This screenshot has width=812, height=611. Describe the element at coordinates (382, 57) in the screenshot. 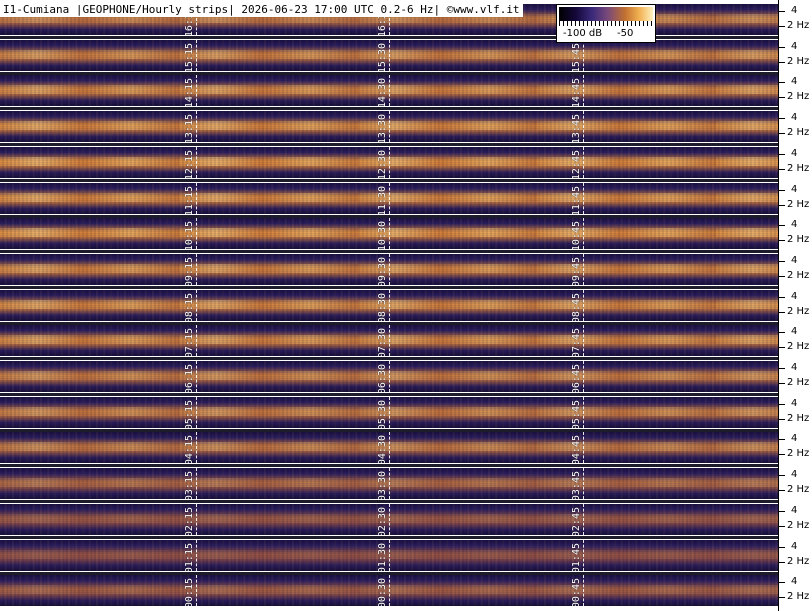

I see `time-mark-label: 15:30` at that location.